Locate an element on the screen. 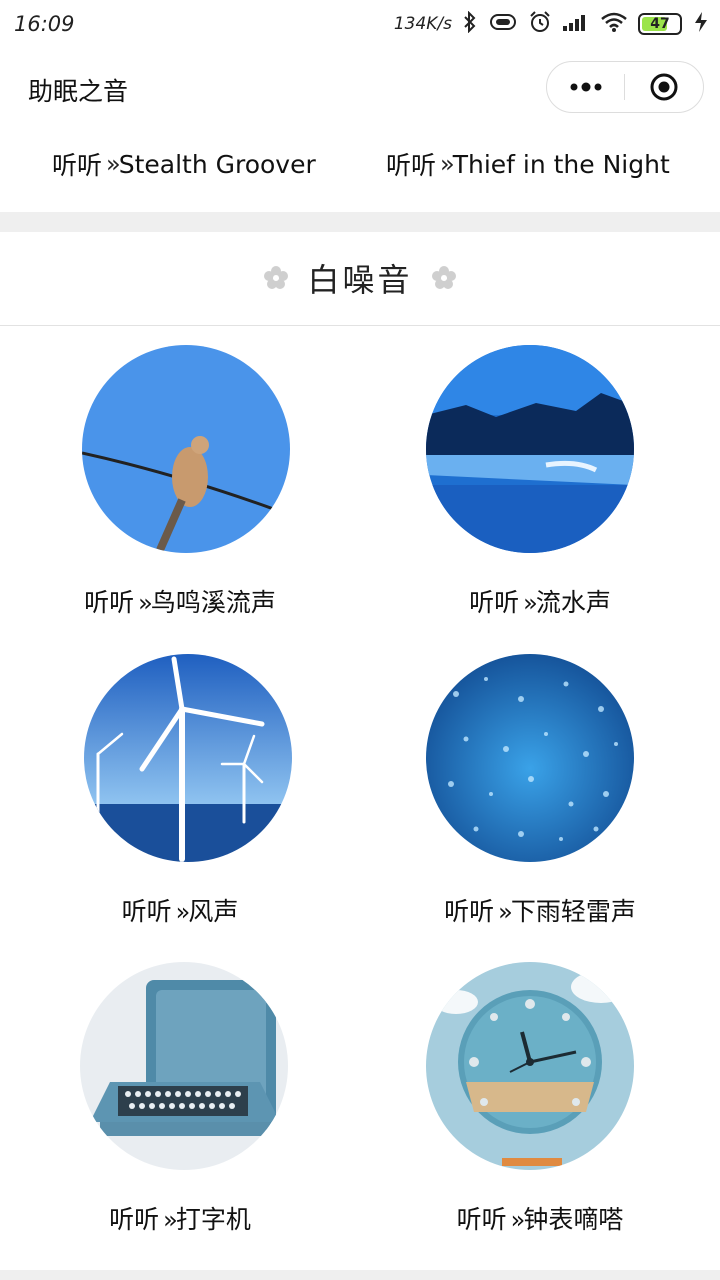 This screenshot has width=720, height=1280. item-label: 听听» 流水声 is located at coordinates (540, 601).